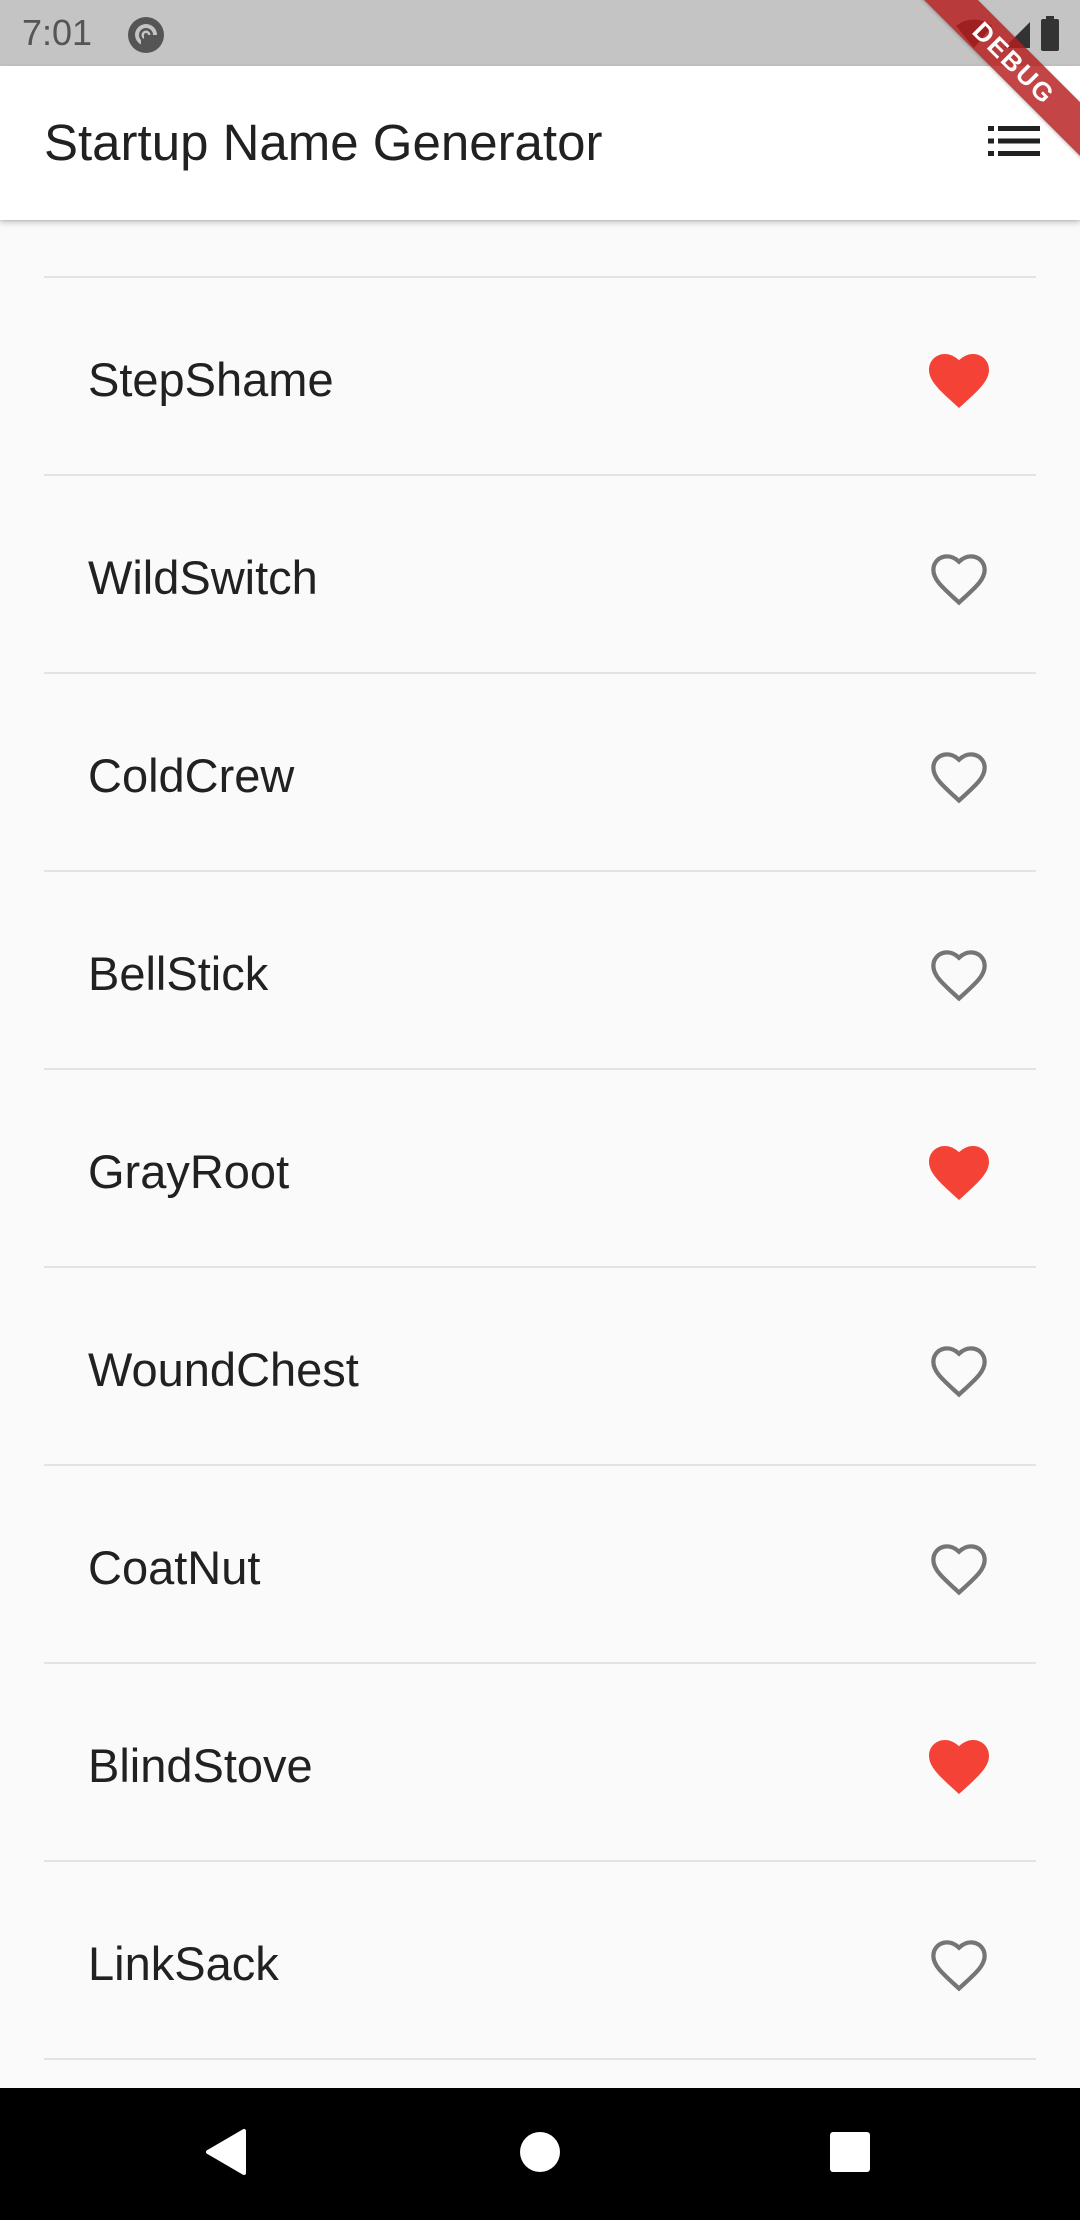 This screenshot has height=2220, width=1080. What do you see at coordinates (974, 34) in the screenshot?
I see `wifi-icon` at bounding box center [974, 34].